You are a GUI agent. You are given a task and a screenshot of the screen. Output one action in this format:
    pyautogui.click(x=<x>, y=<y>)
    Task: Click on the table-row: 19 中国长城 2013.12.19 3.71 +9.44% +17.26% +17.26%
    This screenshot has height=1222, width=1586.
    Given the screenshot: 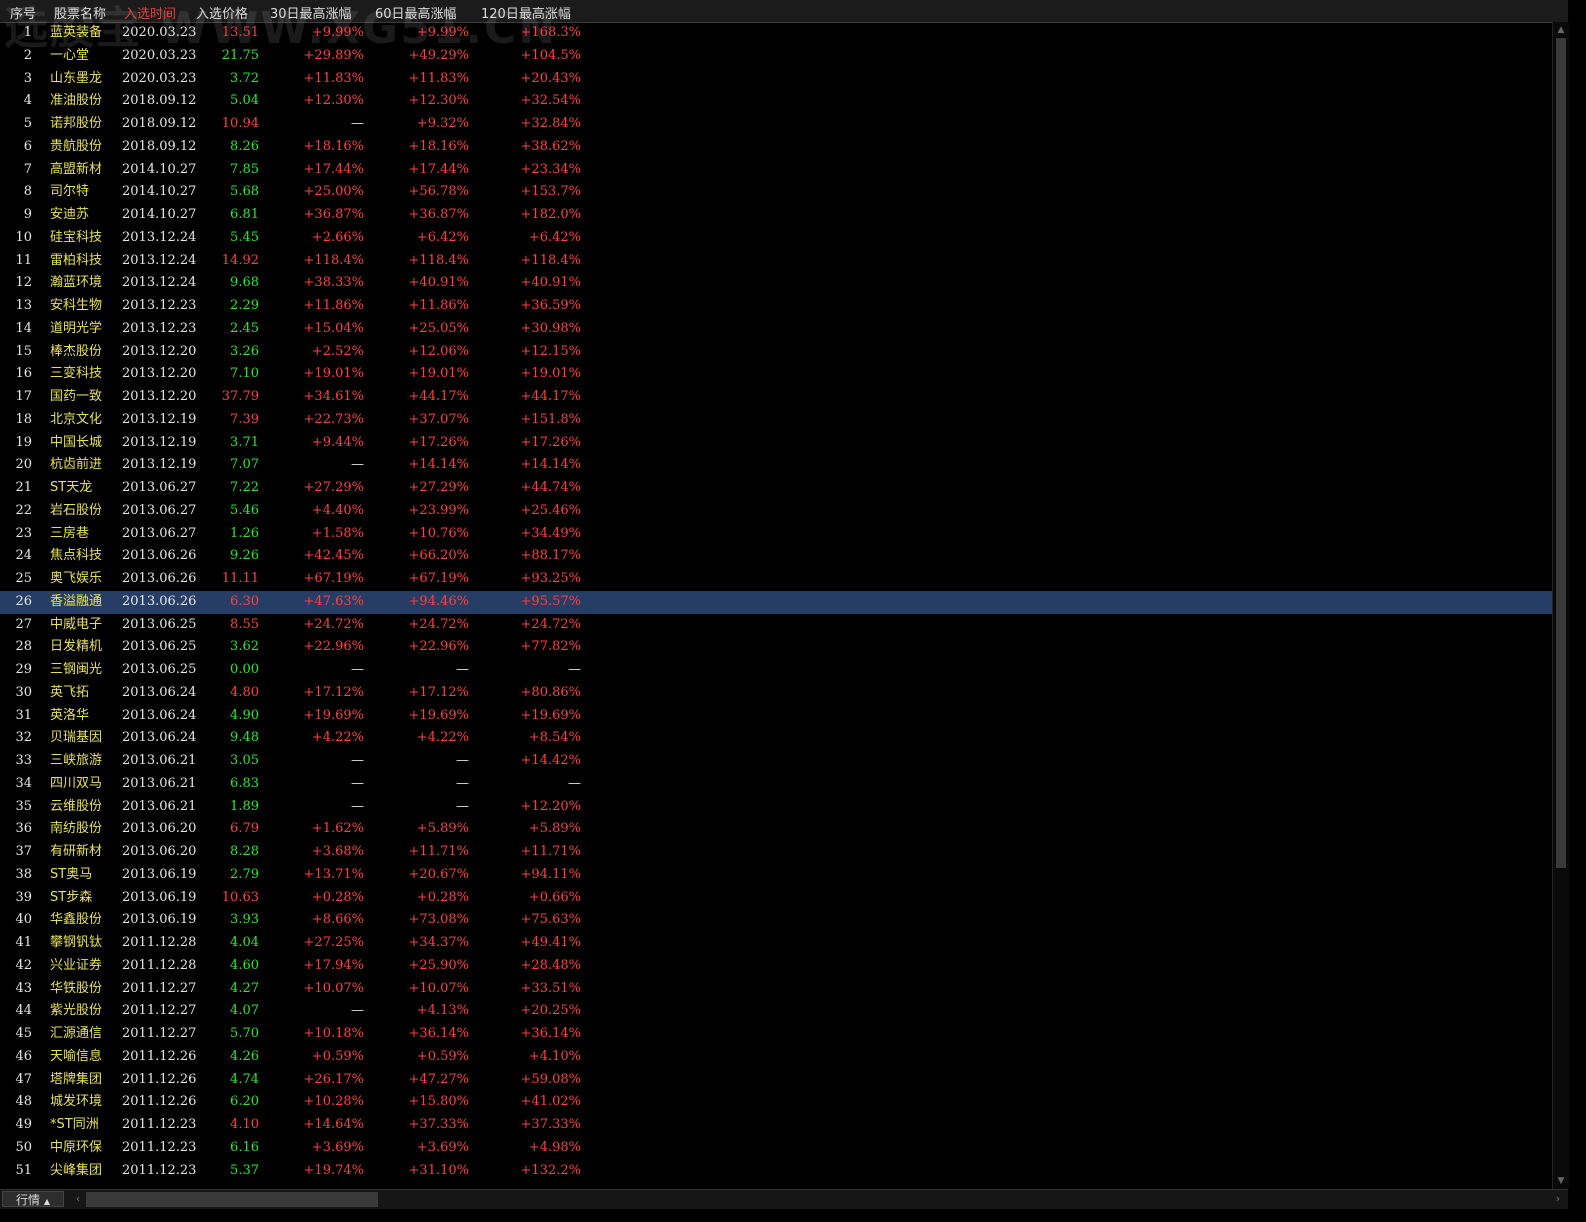 What is the action you would take?
    pyautogui.click(x=776, y=443)
    